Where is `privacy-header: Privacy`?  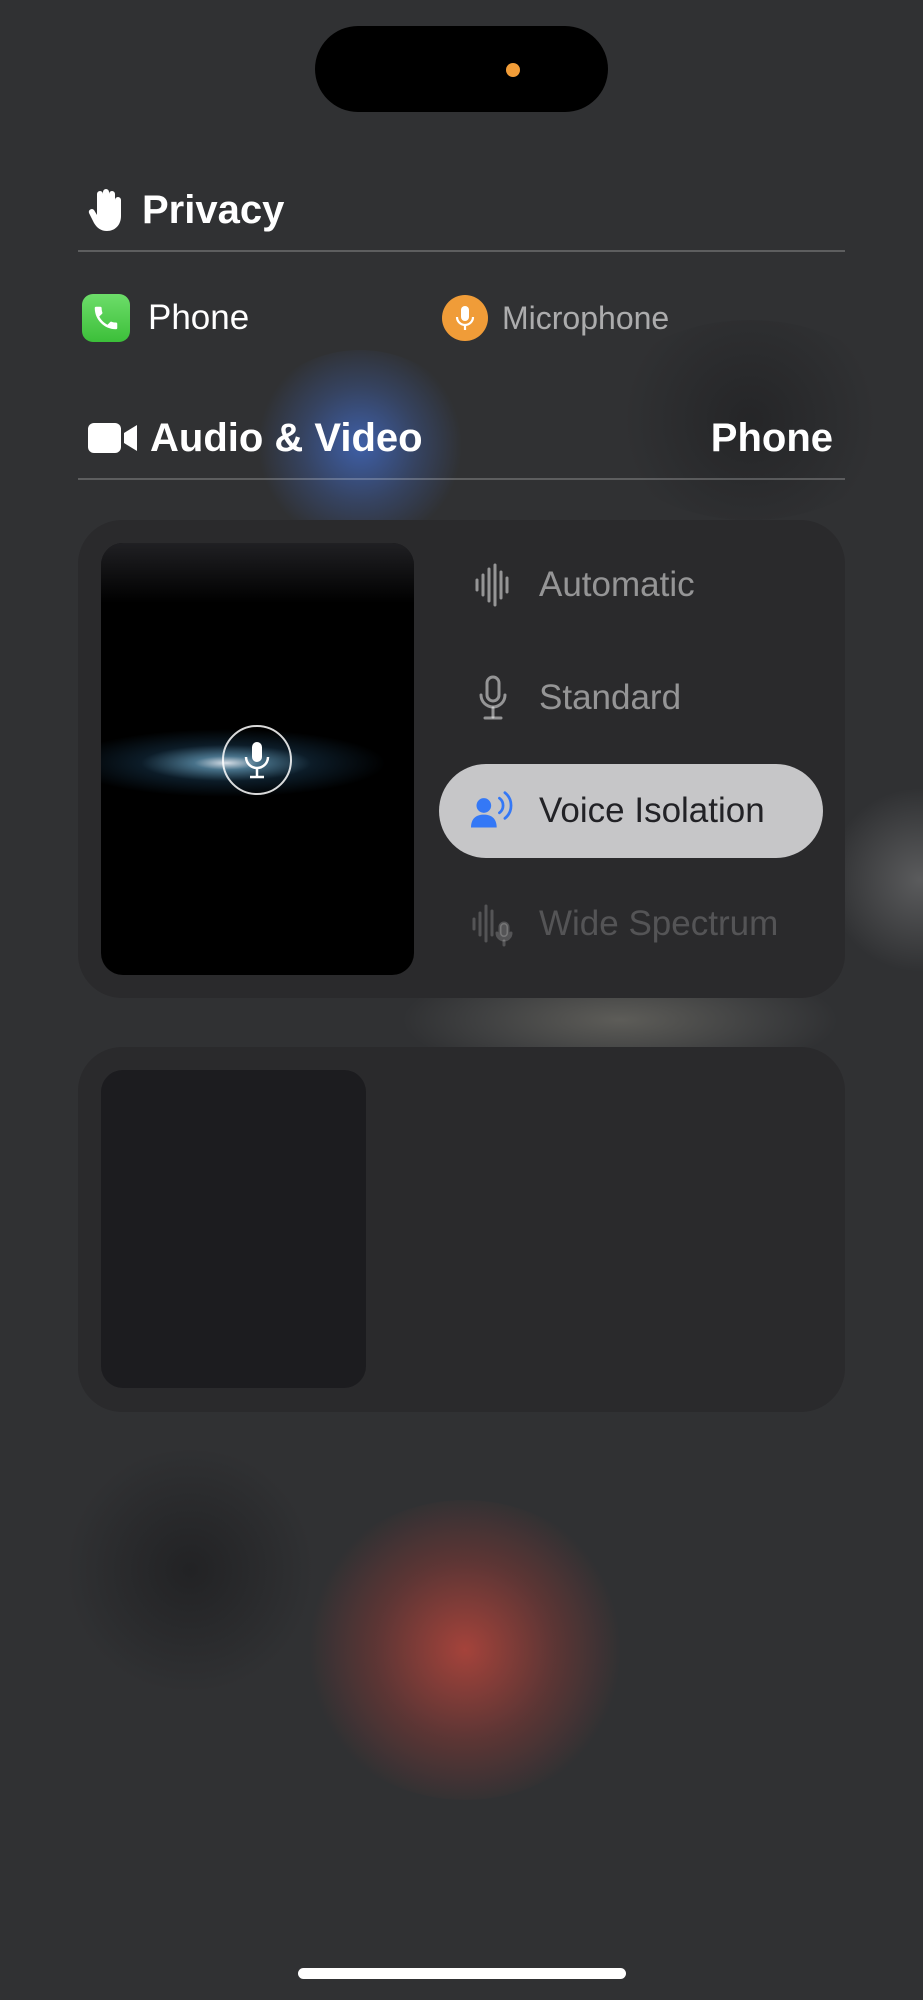
privacy-header: Privacy is located at coordinates (461, 211).